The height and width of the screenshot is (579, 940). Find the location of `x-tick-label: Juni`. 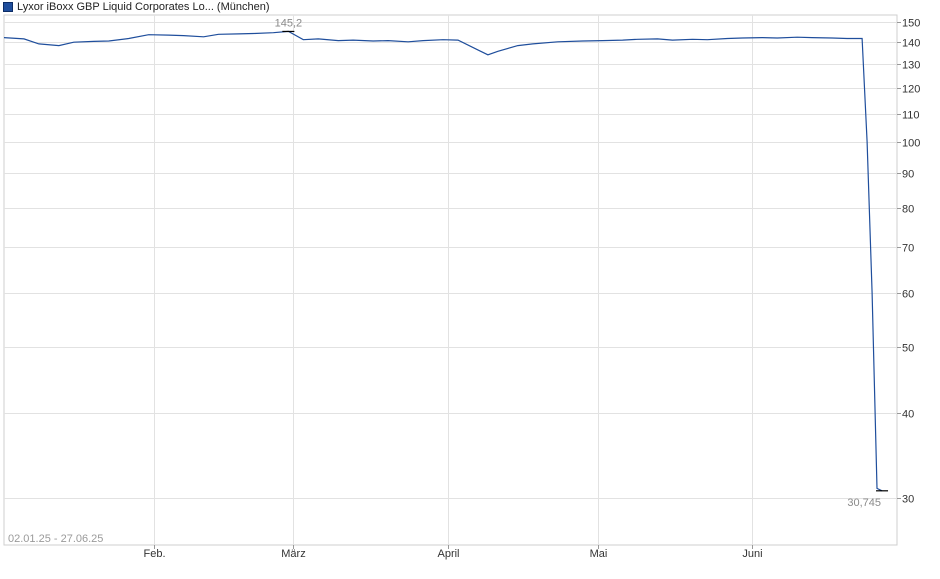

x-tick-label: Juni is located at coordinates (752, 554).